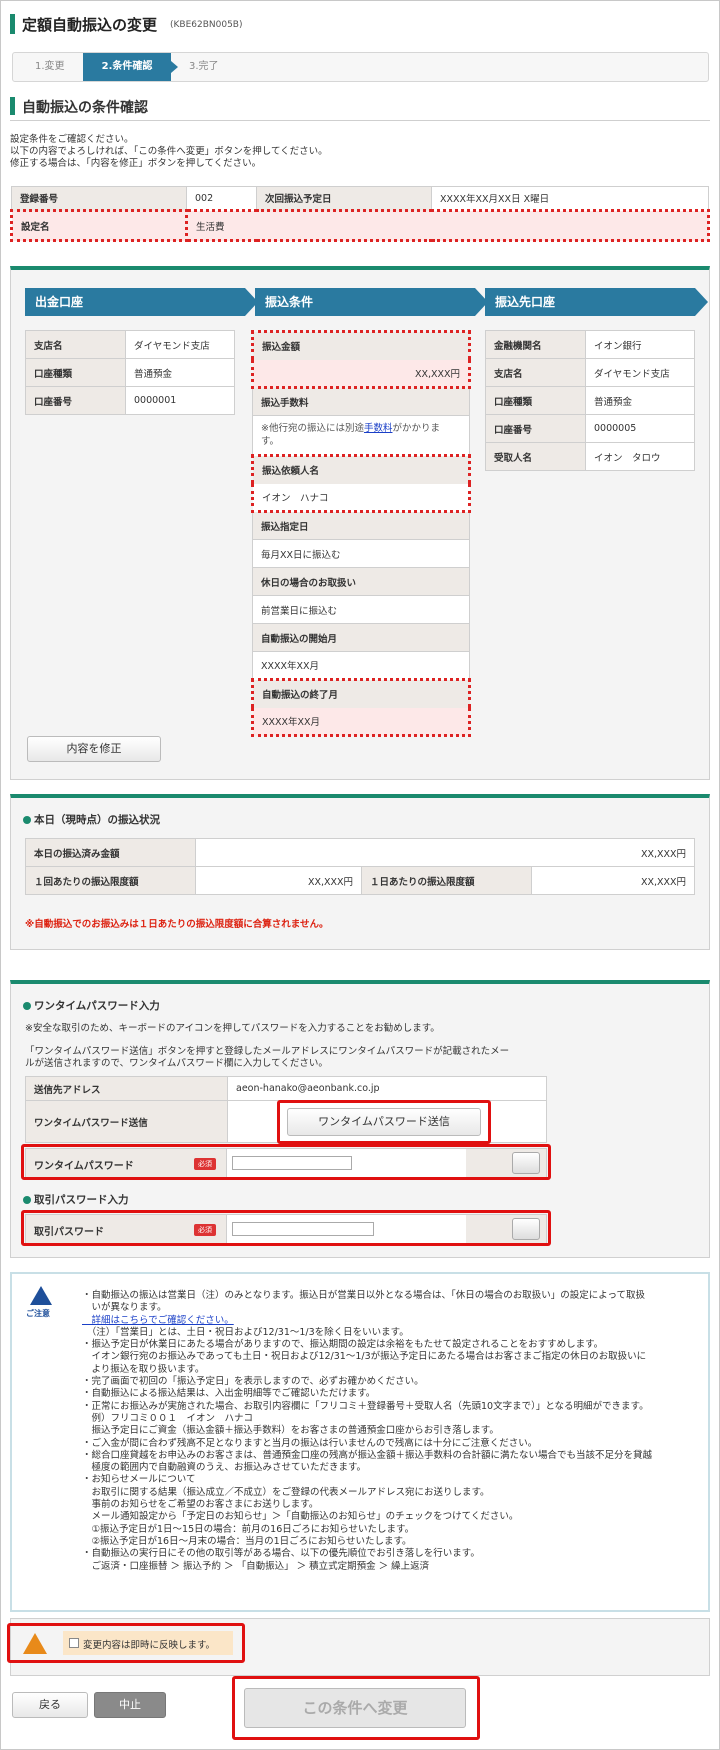  What do you see at coordinates (72, 139) in the screenshot?
I see `intro-line: 設定条件をご確認ください。` at bounding box center [72, 139].